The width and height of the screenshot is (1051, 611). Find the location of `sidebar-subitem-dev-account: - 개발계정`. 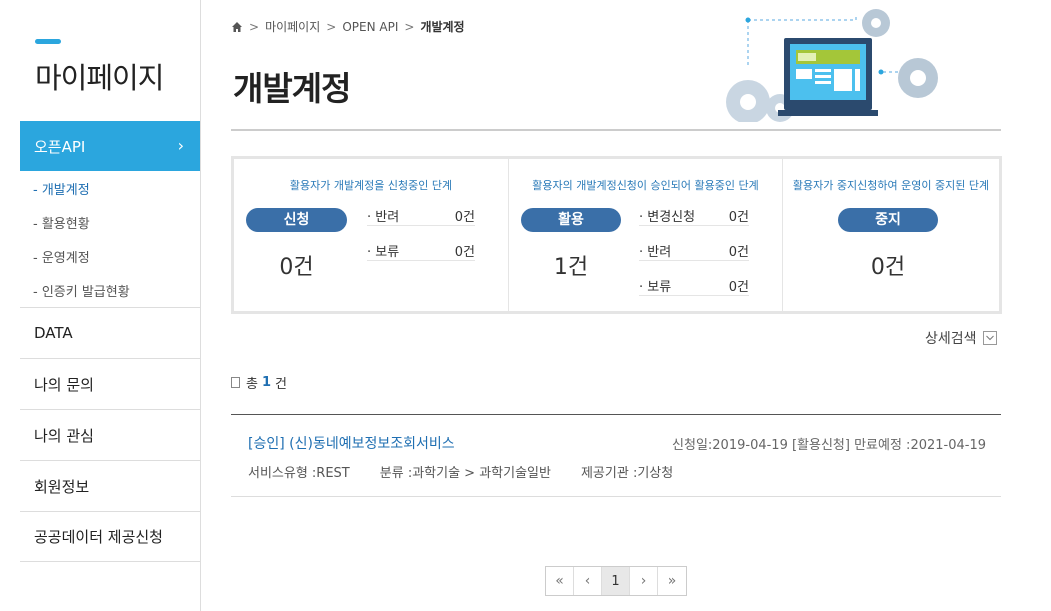

sidebar-subitem-dev-account: - 개발계정 is located at coordinates (61, 188).